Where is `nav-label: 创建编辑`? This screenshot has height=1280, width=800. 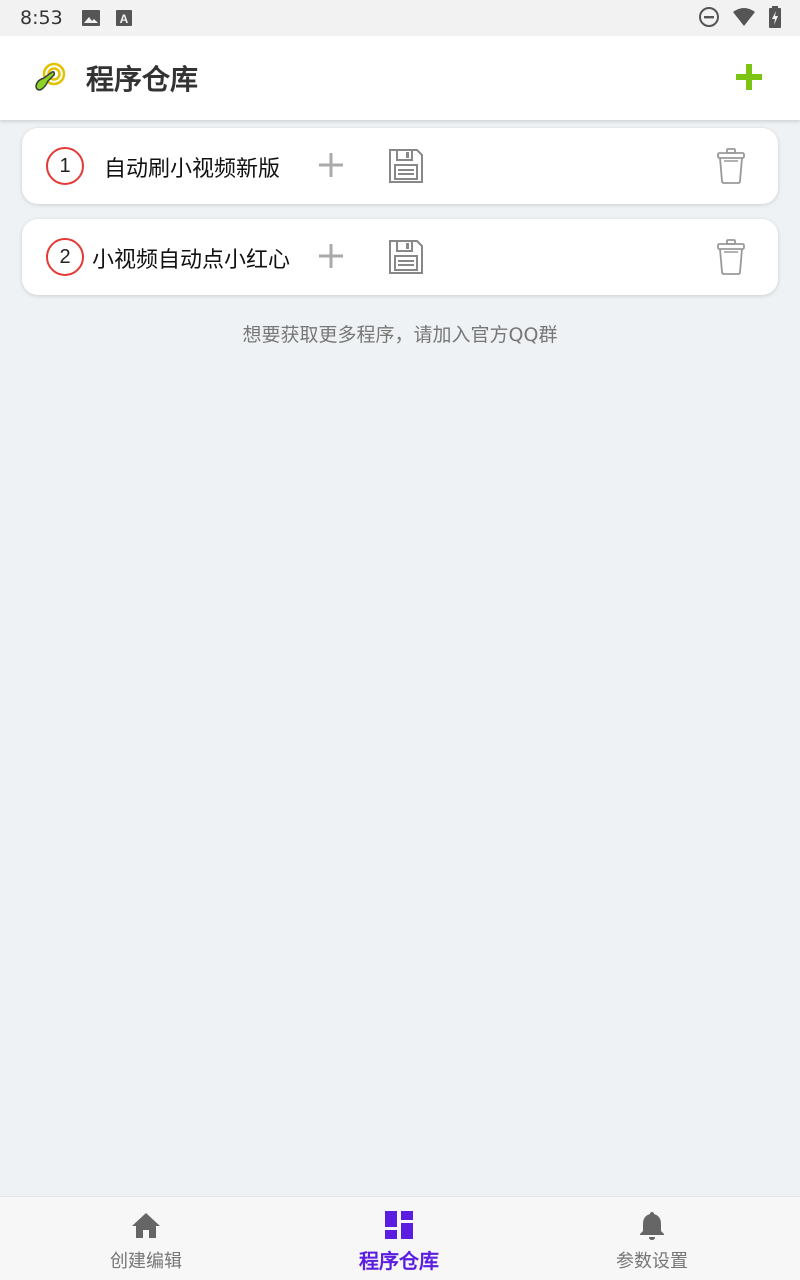 nav-label: 创建编辑 is located at coordinates (146, 1261).